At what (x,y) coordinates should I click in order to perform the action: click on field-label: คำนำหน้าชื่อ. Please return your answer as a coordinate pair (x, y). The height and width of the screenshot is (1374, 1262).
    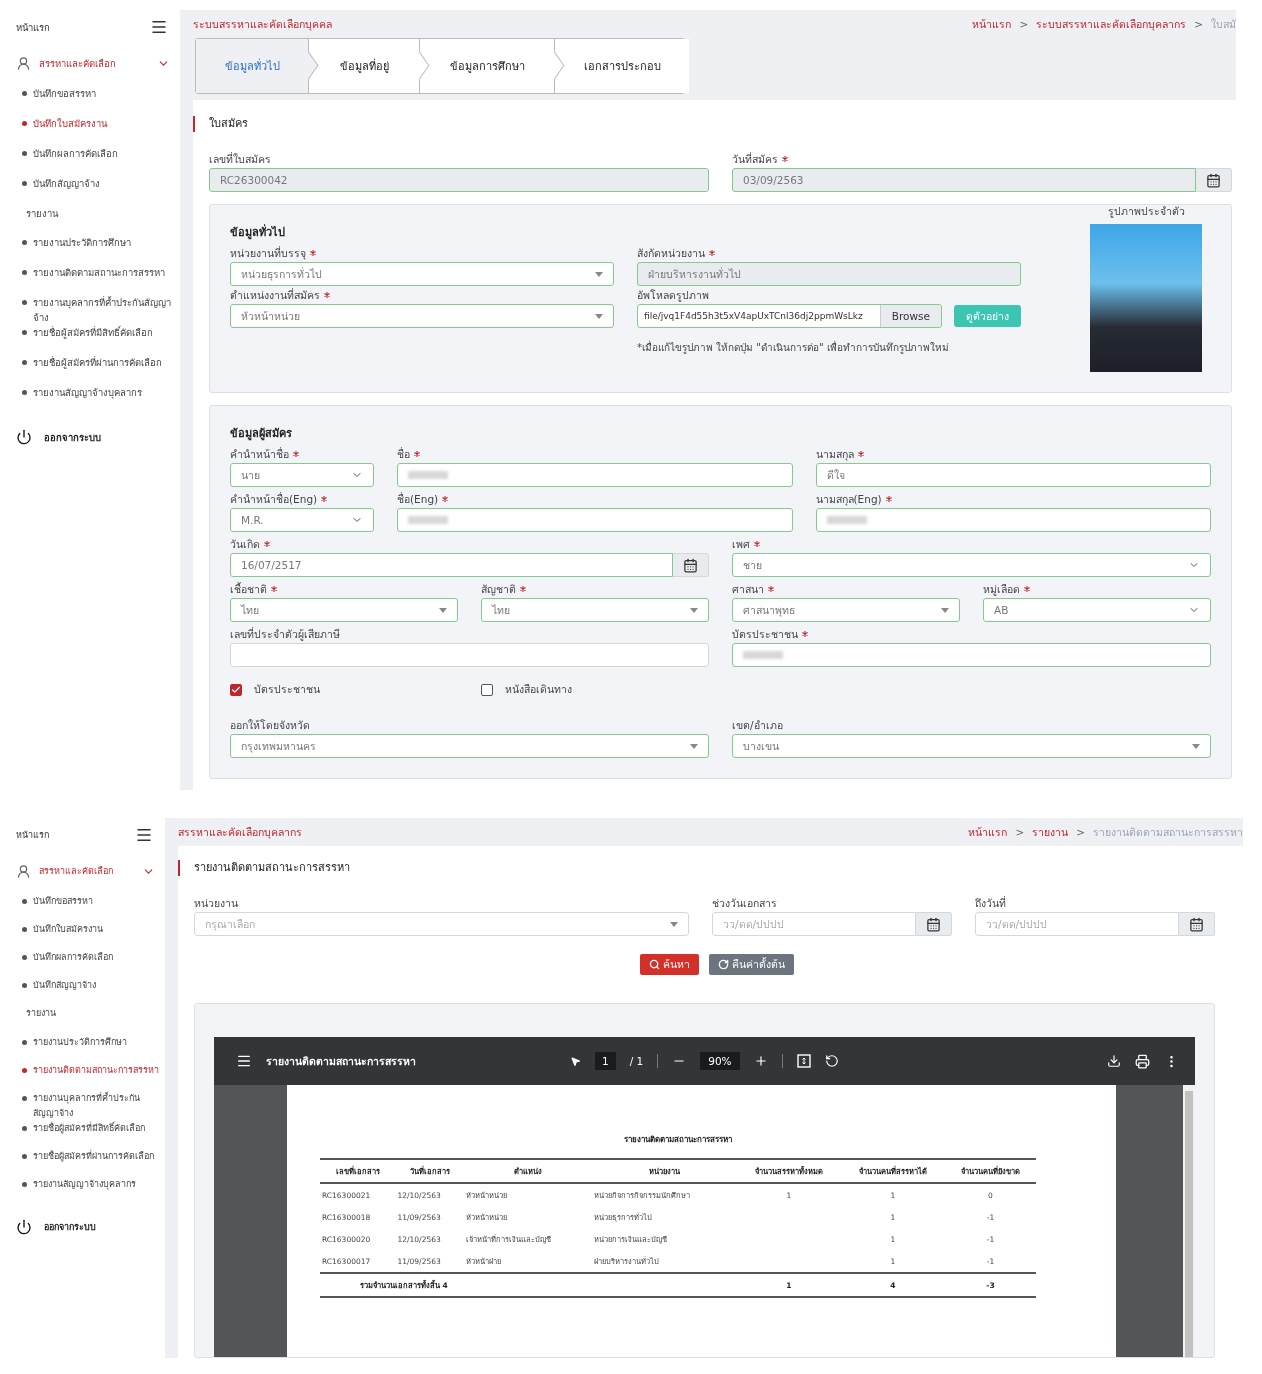
    Looking at the image, I should click on (259, 454).